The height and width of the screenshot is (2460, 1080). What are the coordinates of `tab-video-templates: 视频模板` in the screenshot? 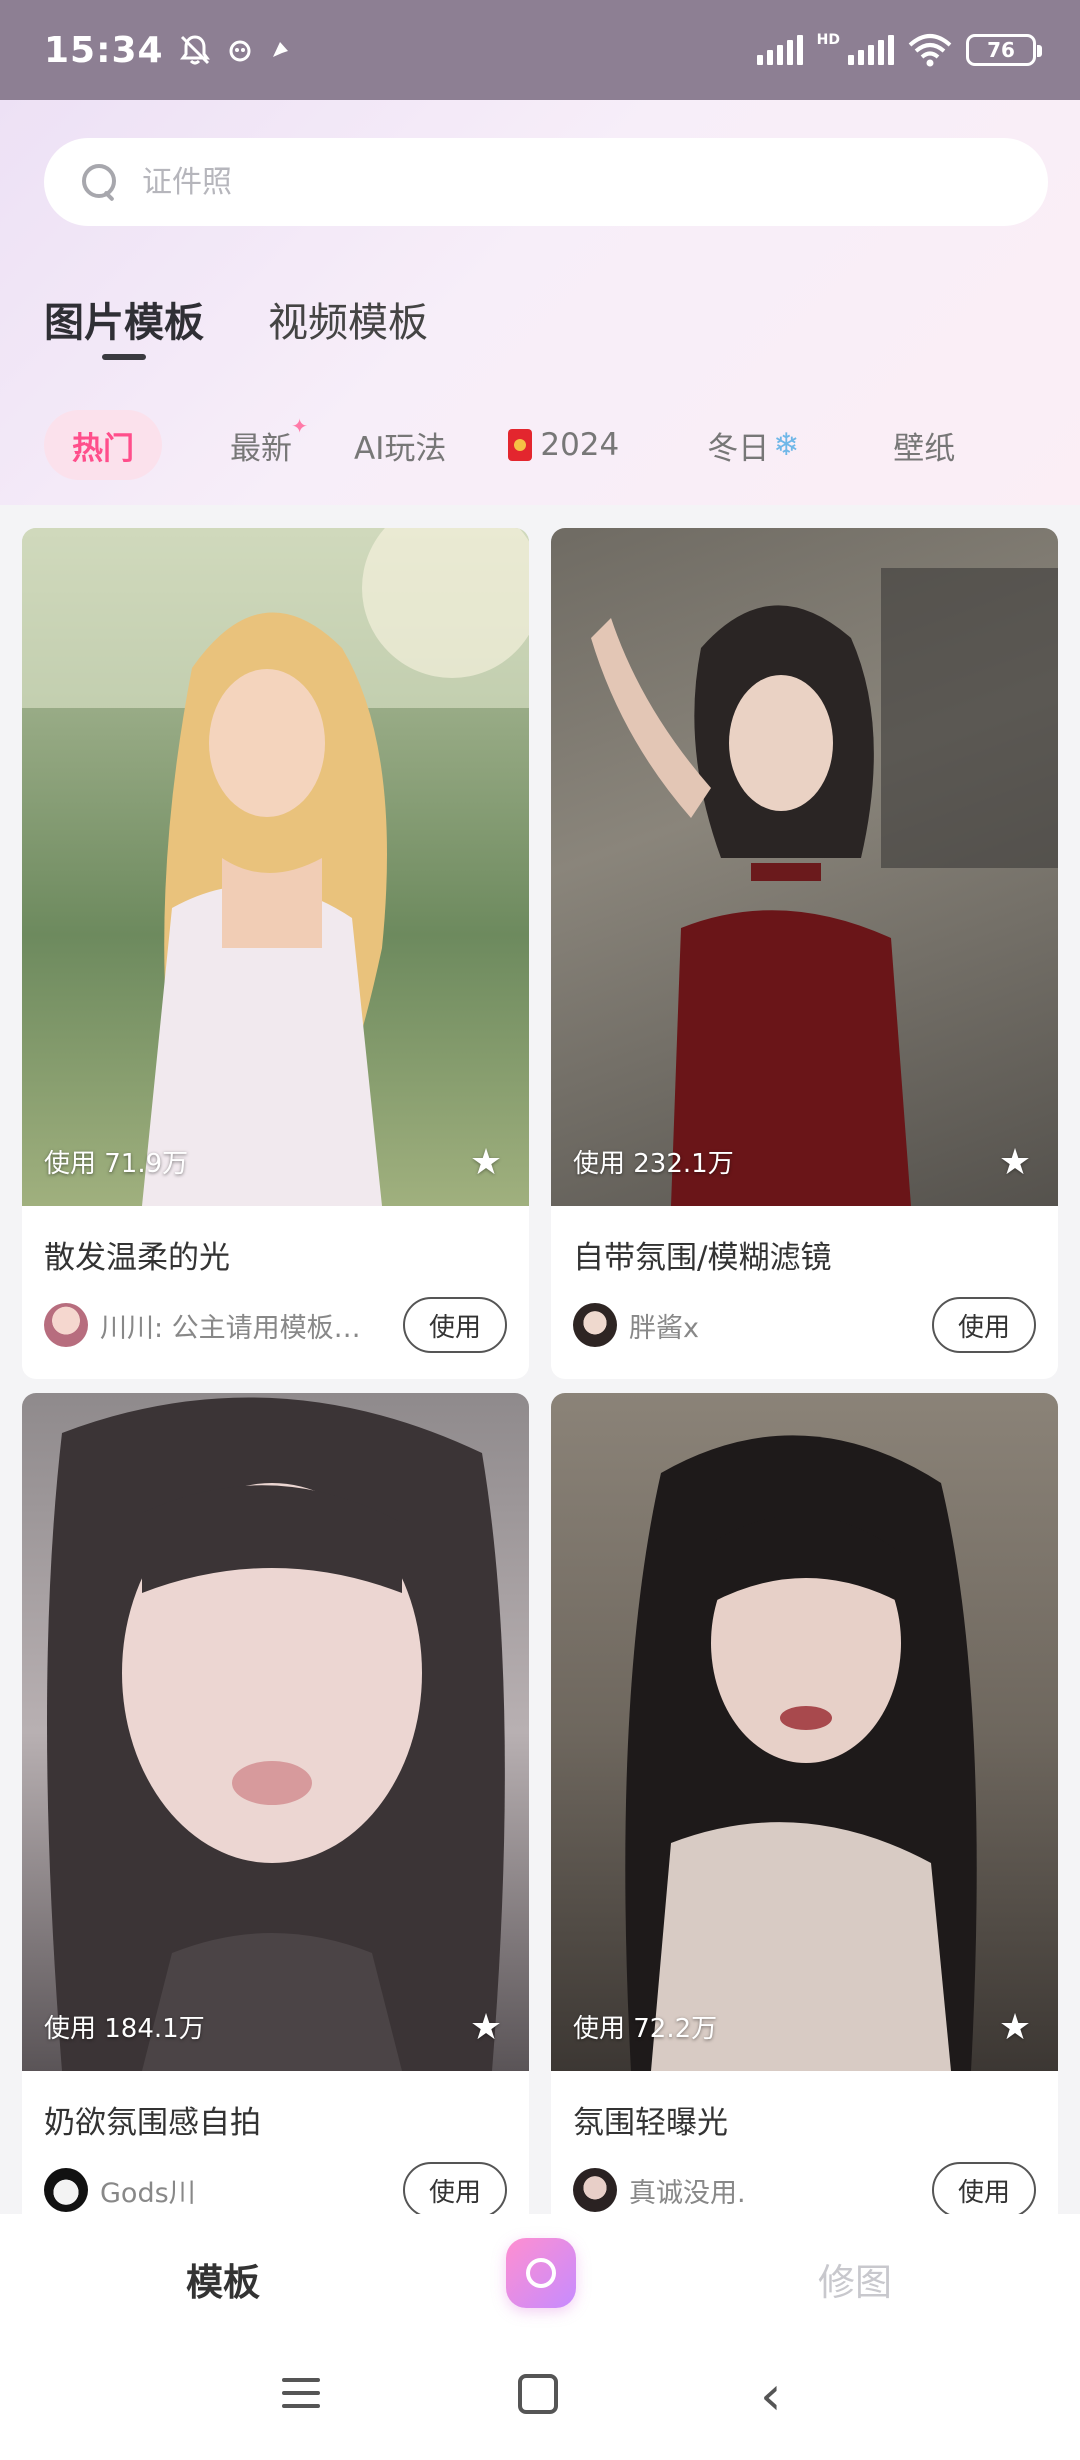 It's located at (348, 319).